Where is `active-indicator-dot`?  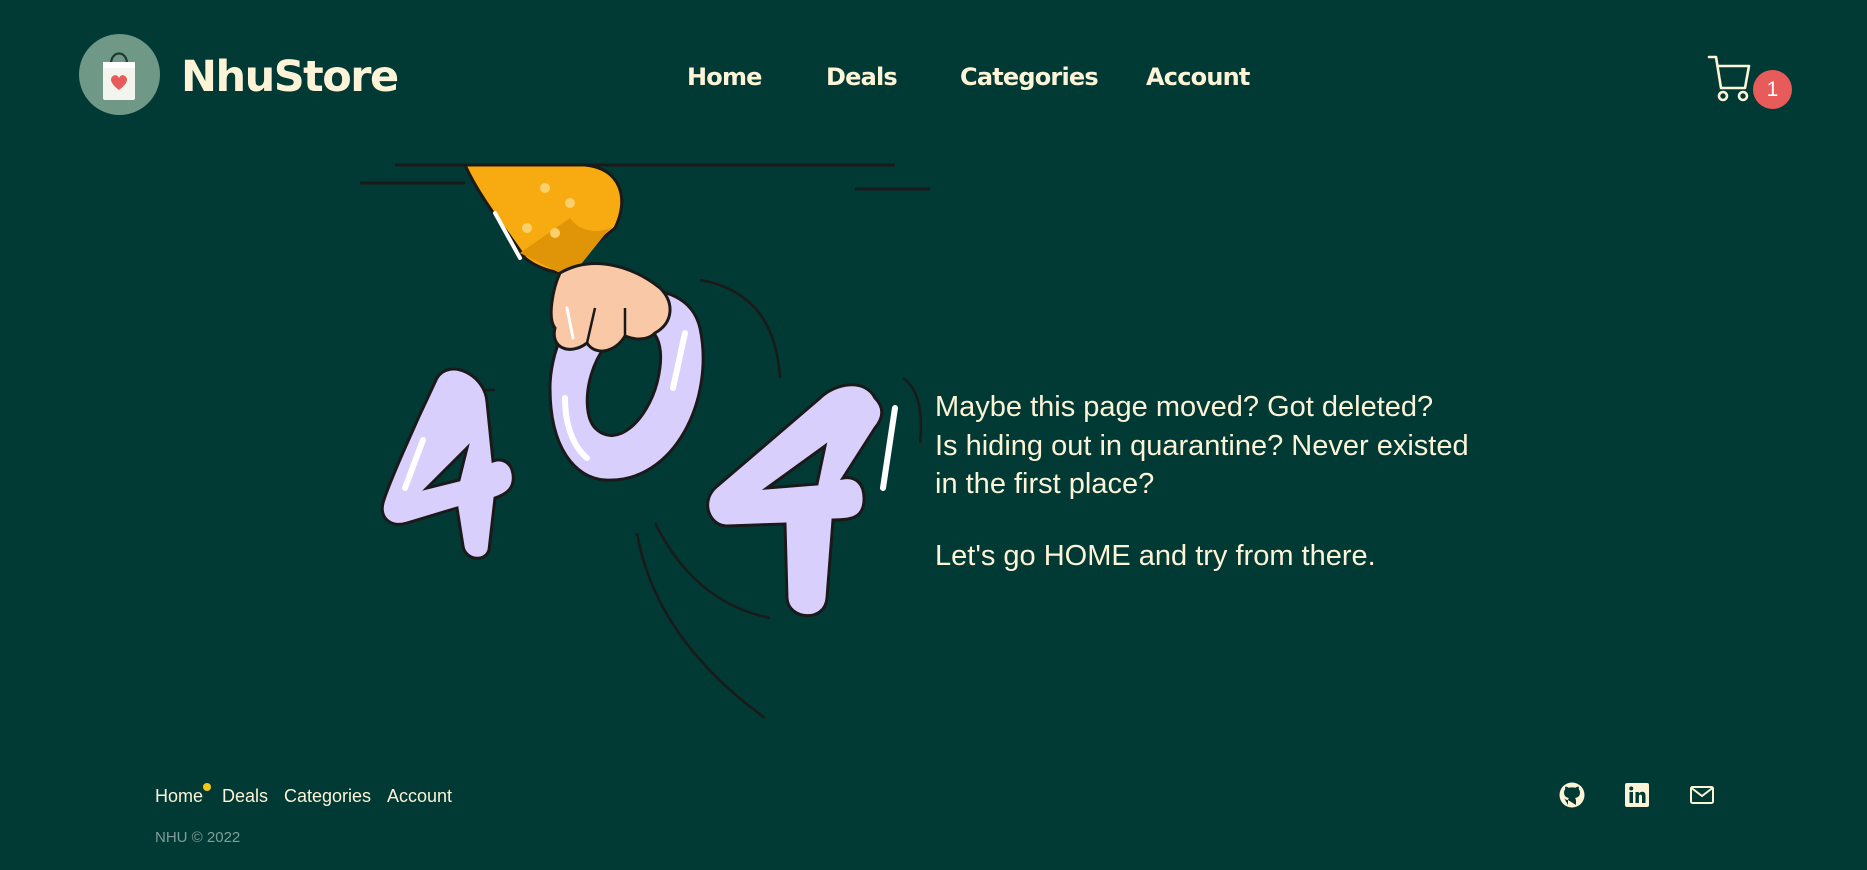
active-indicator-dot is located at coordinates (207, 787).